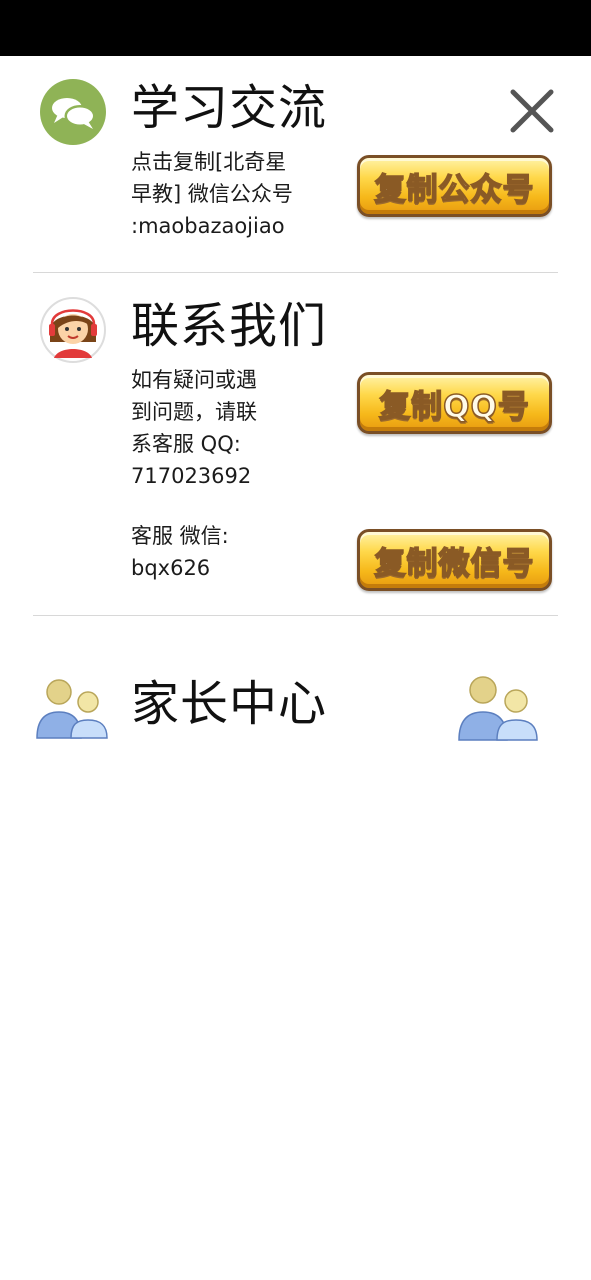  What do you see at coordinates (212, 194) in the screenshot?
I see `study-description: 点击复制[北奇星 早教] 微信公众号 :maobazaojiao` at bounding box center [212, 194].